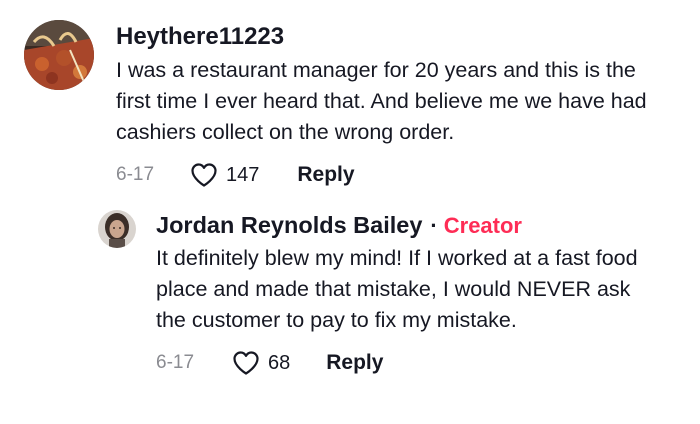 The width and height of the screenshot is (700, 424). Describe the element at coordinates (261, 363) in the screenshot. I see `reply-like-button: 68` at that location.